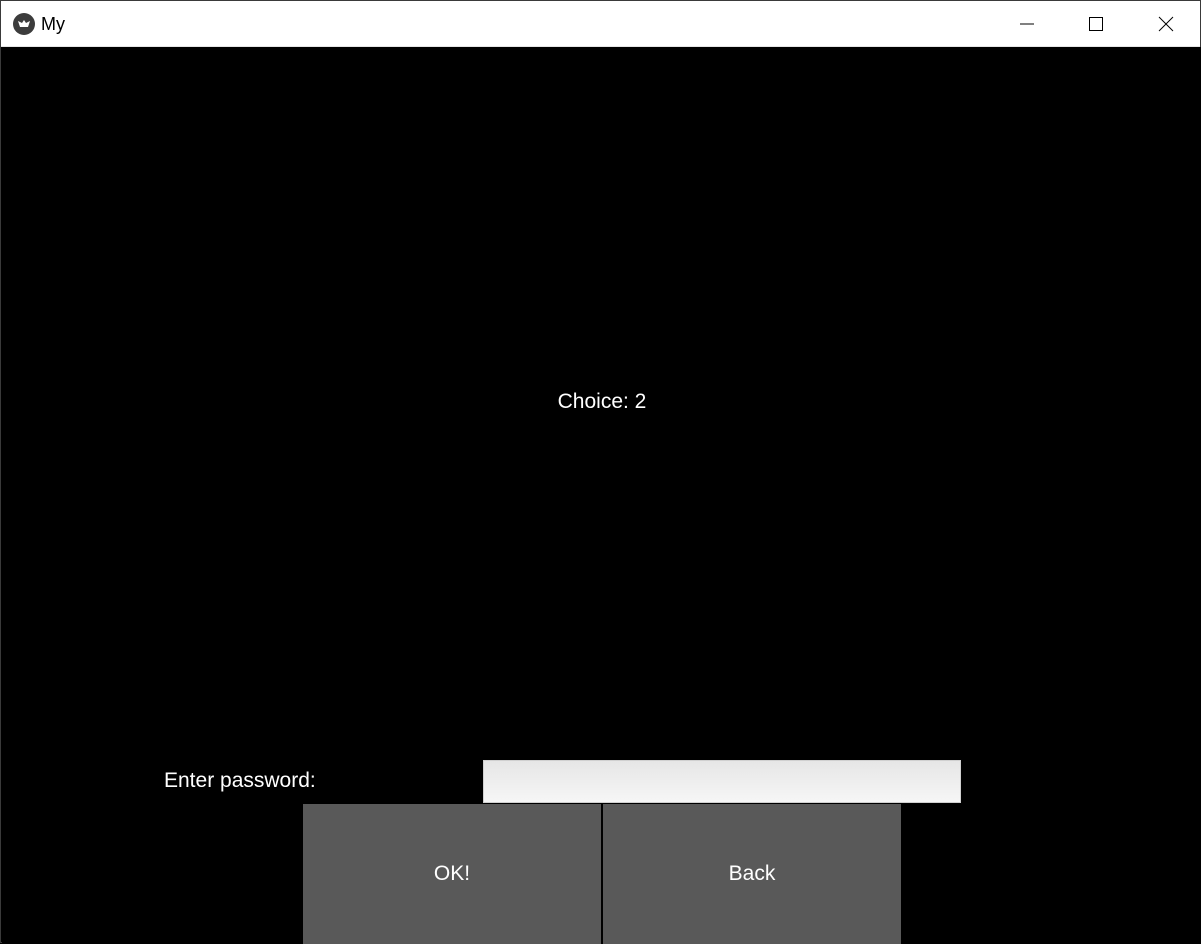 The height and width of the screenshot is (944, 1201). I want to click on back-button: Back, so click(752, 874).